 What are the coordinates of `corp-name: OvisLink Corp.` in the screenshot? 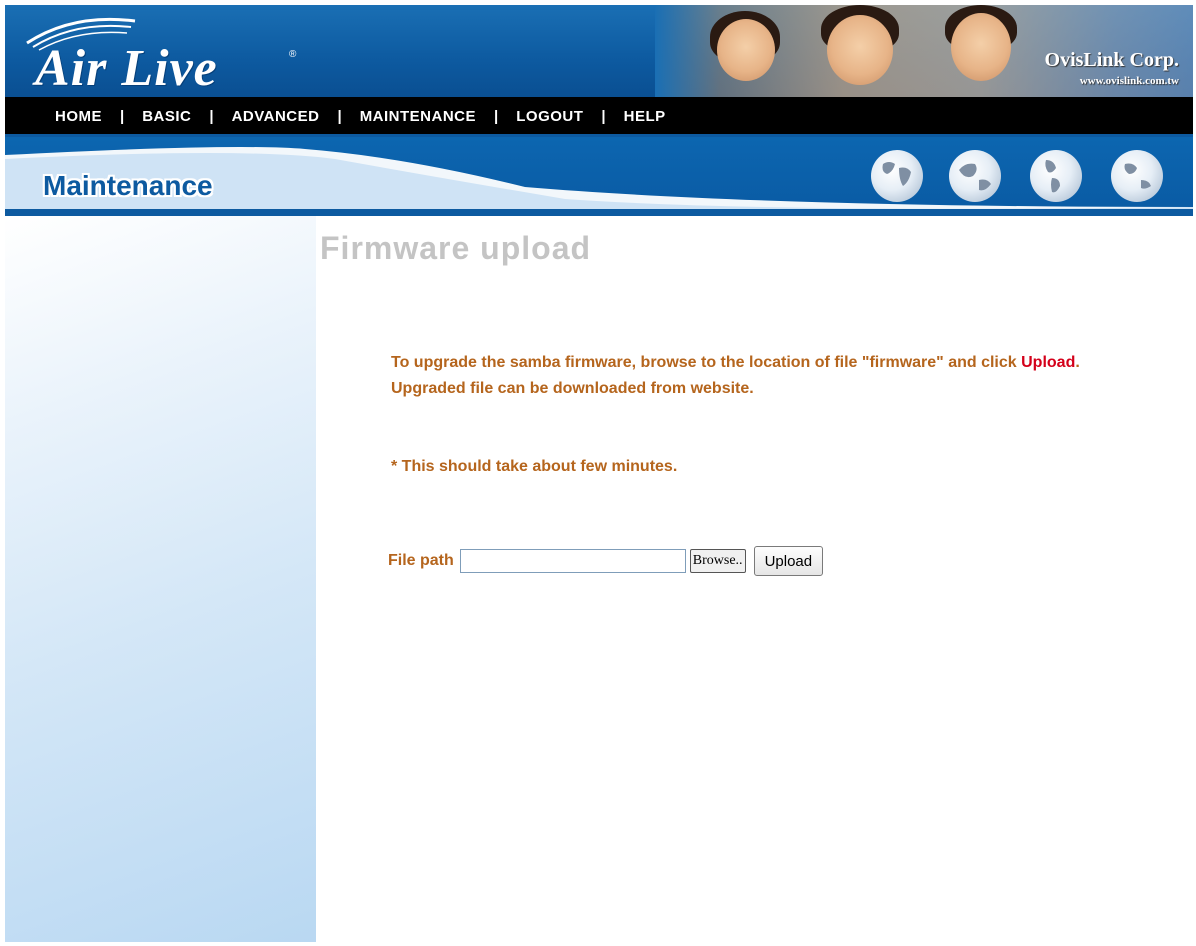 It's located at (1111, 60).